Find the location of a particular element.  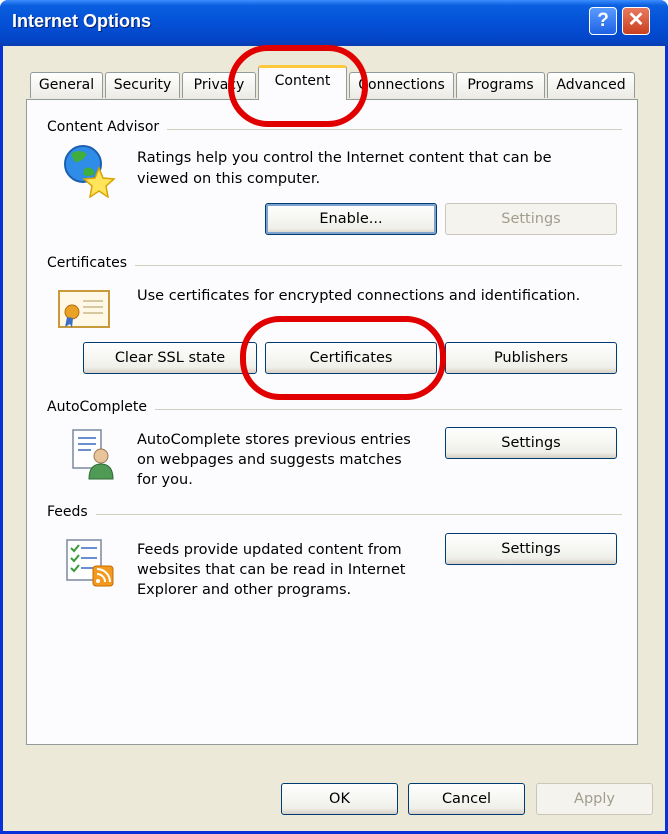

help-button: ? is located at coordinates (603, 21).